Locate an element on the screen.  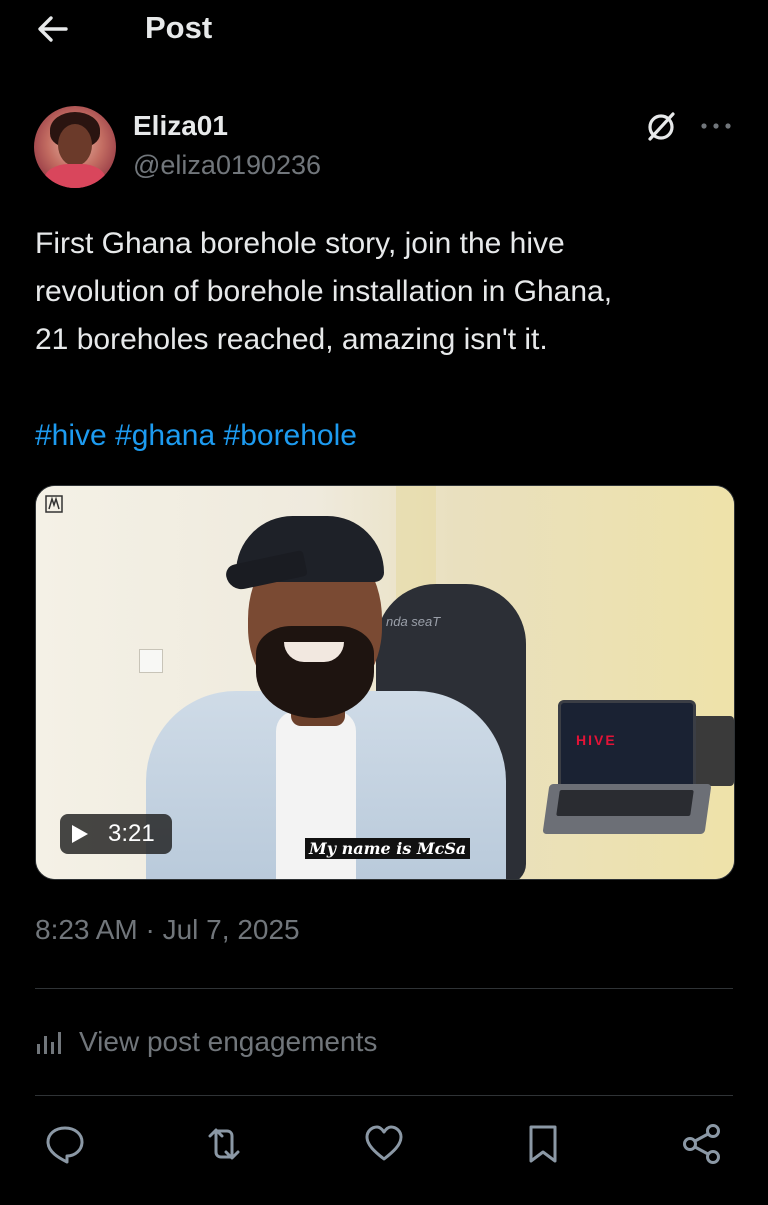
hashtag-link: #ghana is located at coordinates (165, 435).